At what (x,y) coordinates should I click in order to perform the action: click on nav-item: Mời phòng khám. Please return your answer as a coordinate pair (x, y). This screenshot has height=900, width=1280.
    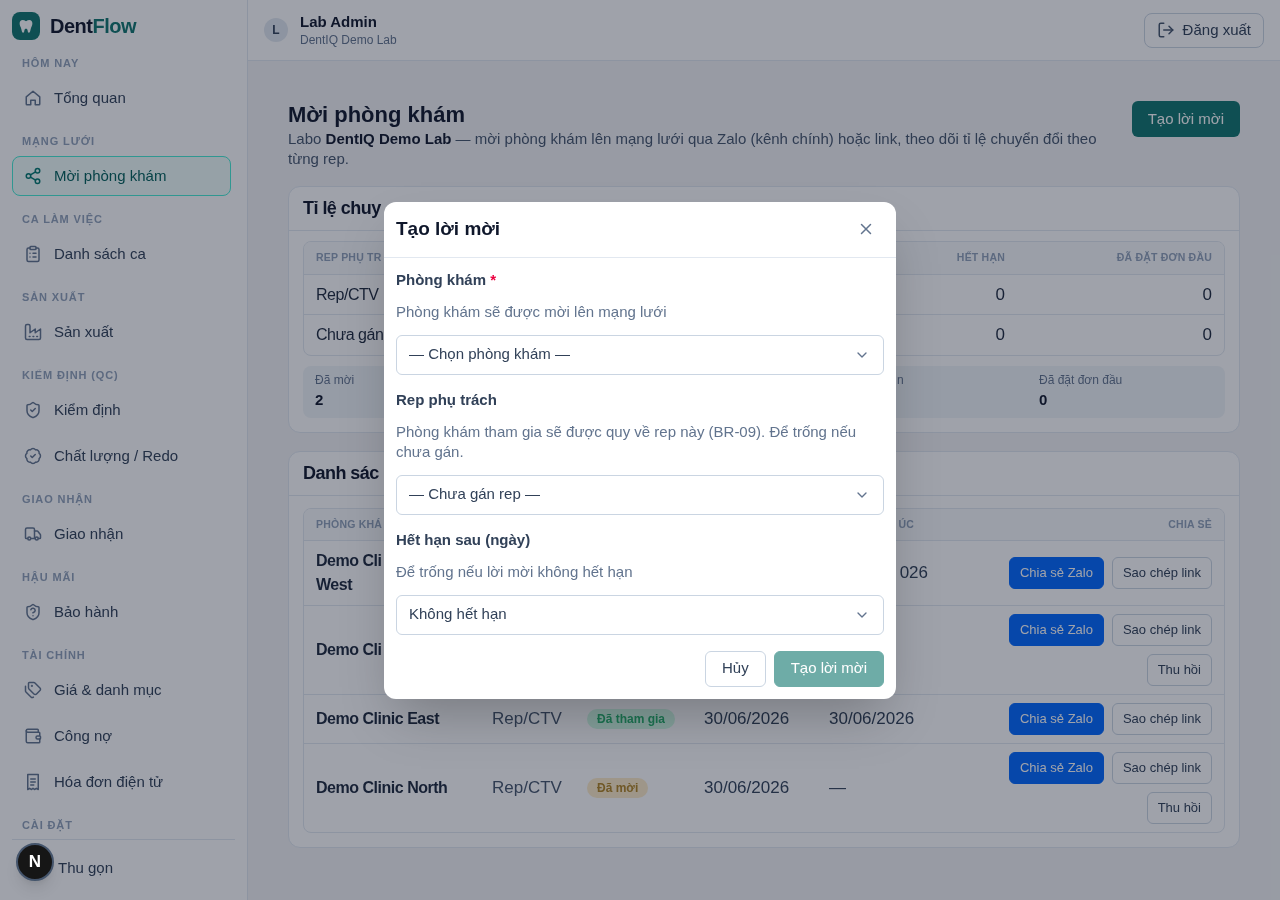
    Looking at the image, I should click on (121, 176).